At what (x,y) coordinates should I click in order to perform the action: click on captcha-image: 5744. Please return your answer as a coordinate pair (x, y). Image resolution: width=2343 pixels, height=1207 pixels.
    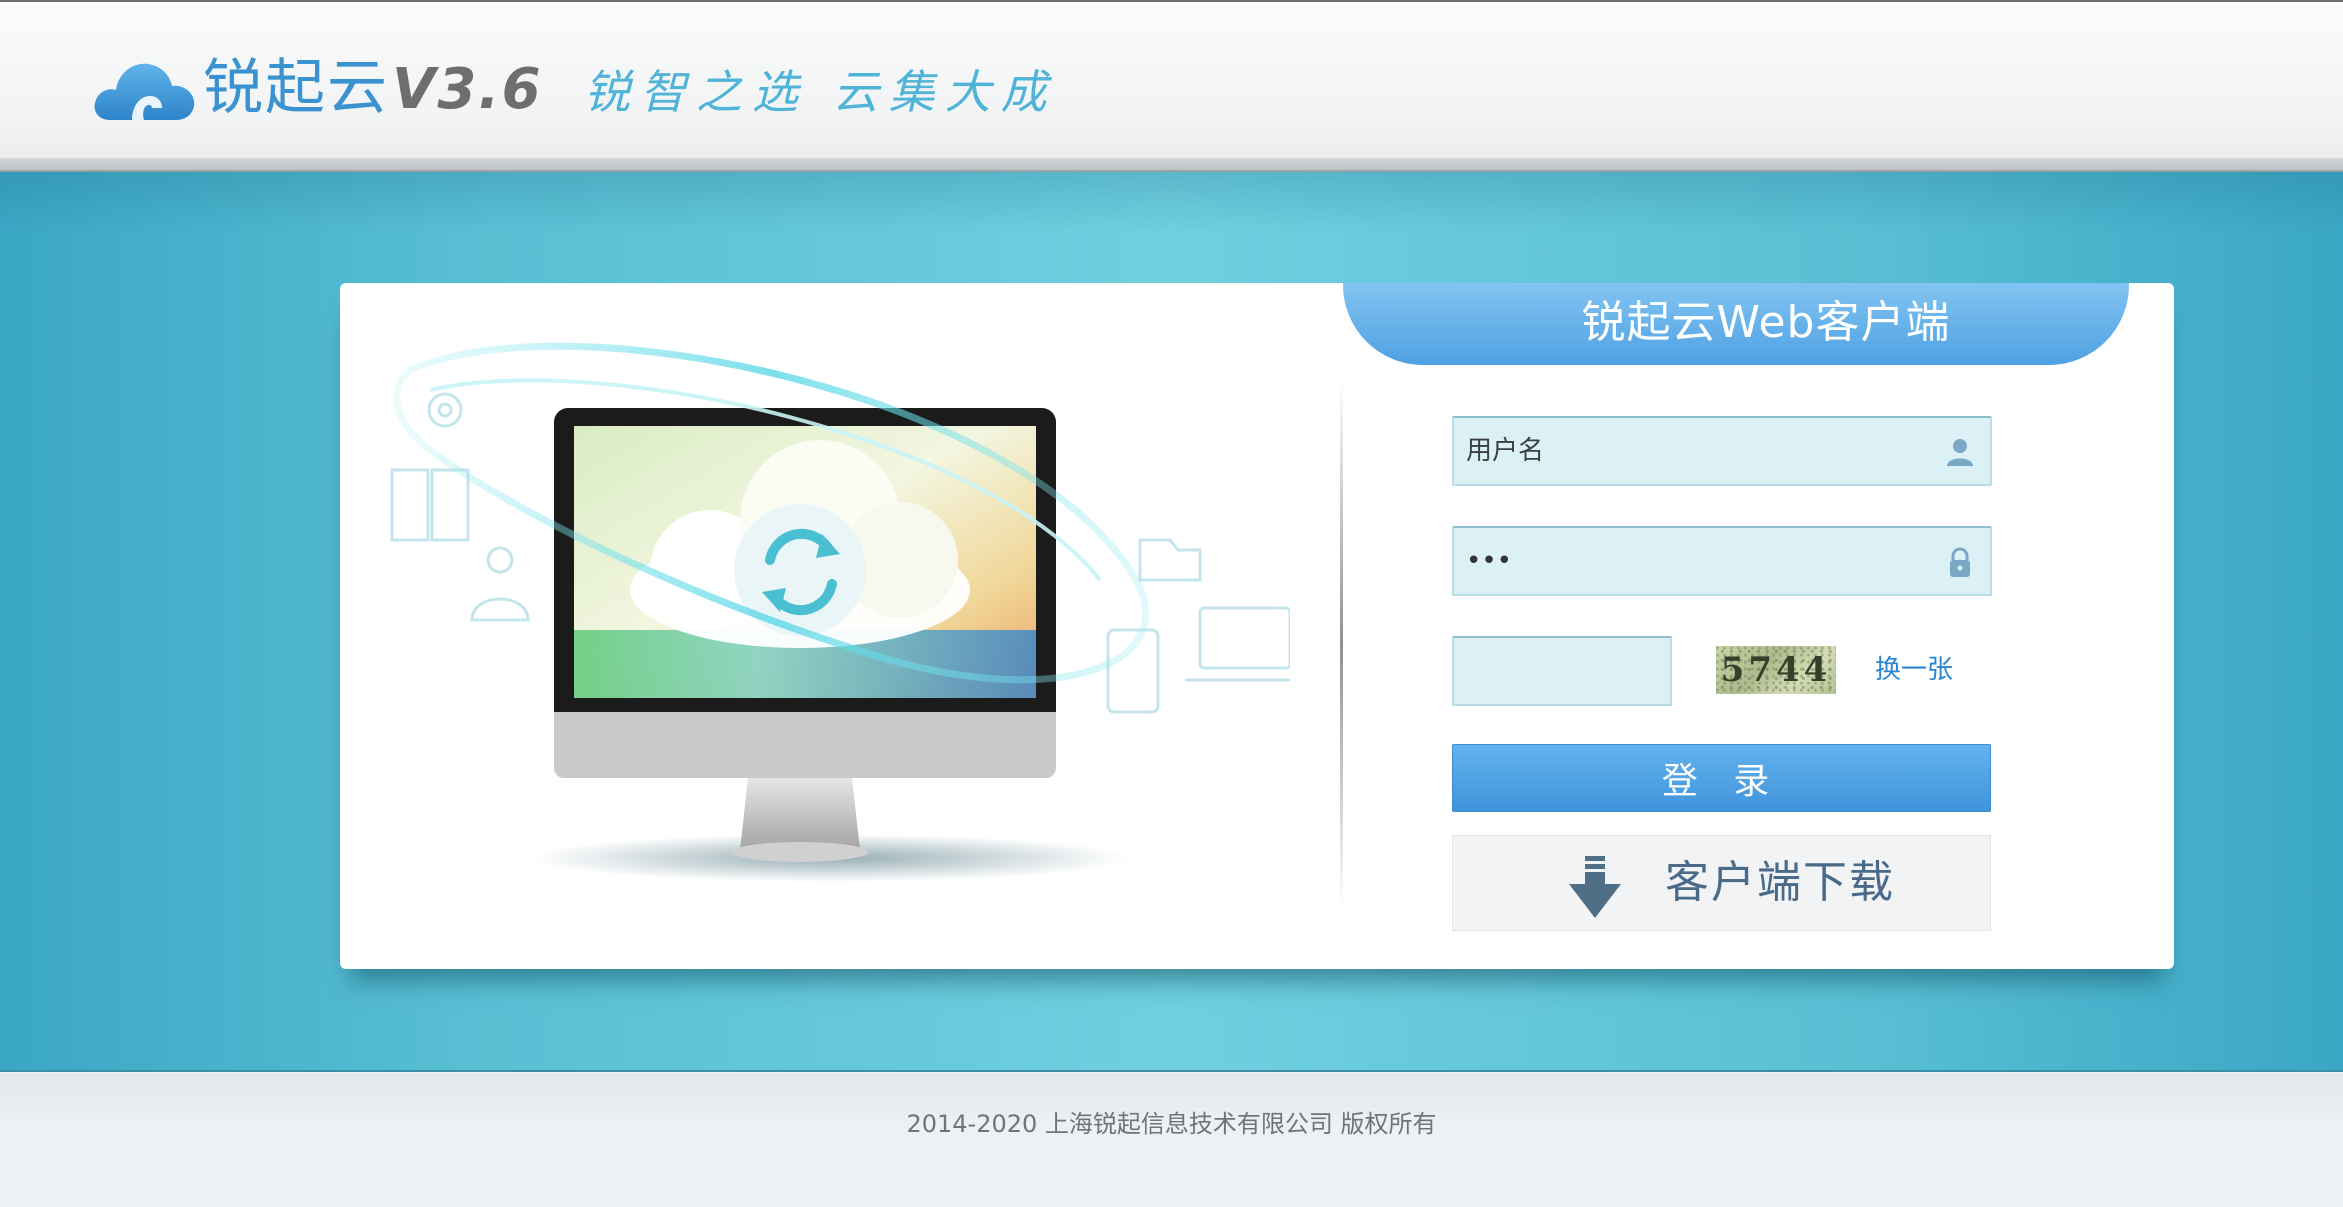
    Looking at the image, I should click on (1776, 670).